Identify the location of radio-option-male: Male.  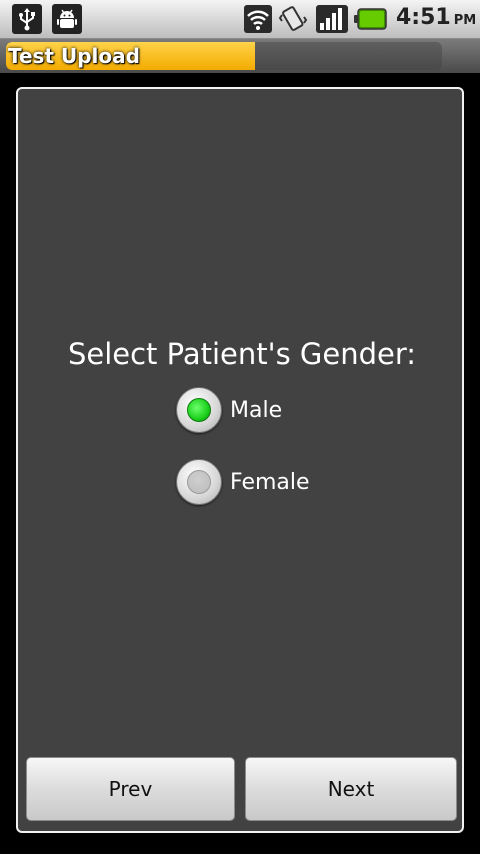
(229, 410).